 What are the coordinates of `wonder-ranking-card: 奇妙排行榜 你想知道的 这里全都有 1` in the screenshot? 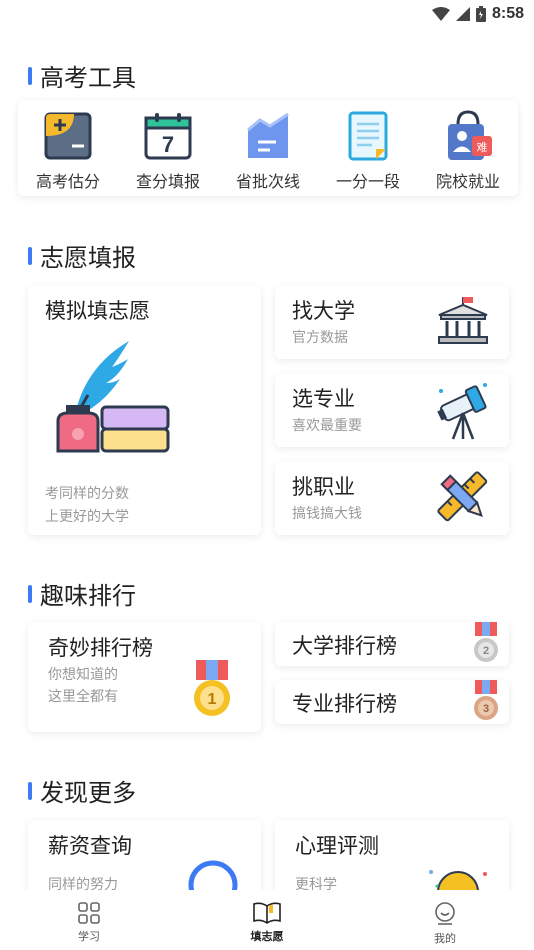 It's located at (144, 677).